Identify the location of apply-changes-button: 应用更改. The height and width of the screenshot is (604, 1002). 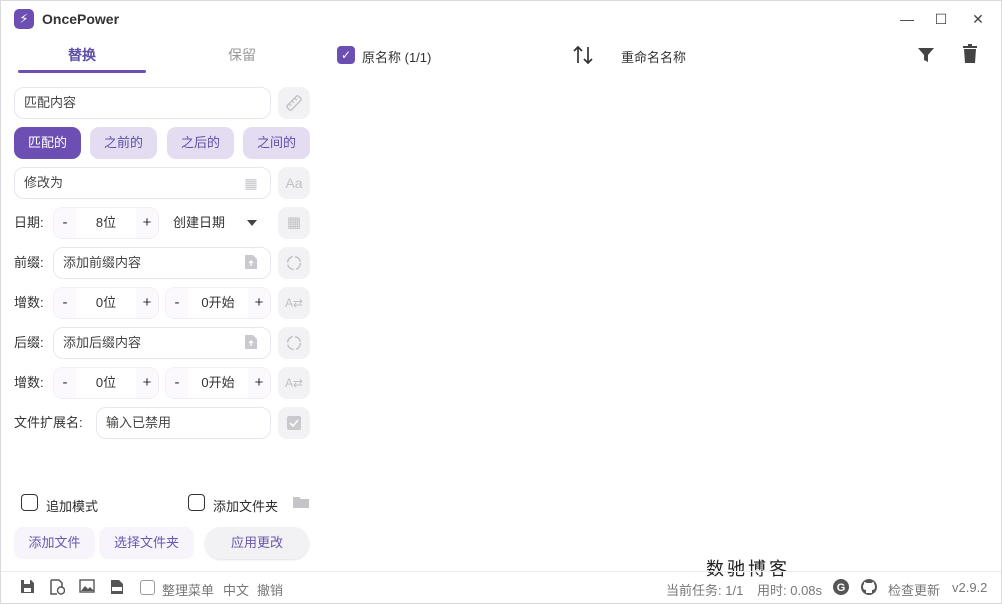
(257, 543).